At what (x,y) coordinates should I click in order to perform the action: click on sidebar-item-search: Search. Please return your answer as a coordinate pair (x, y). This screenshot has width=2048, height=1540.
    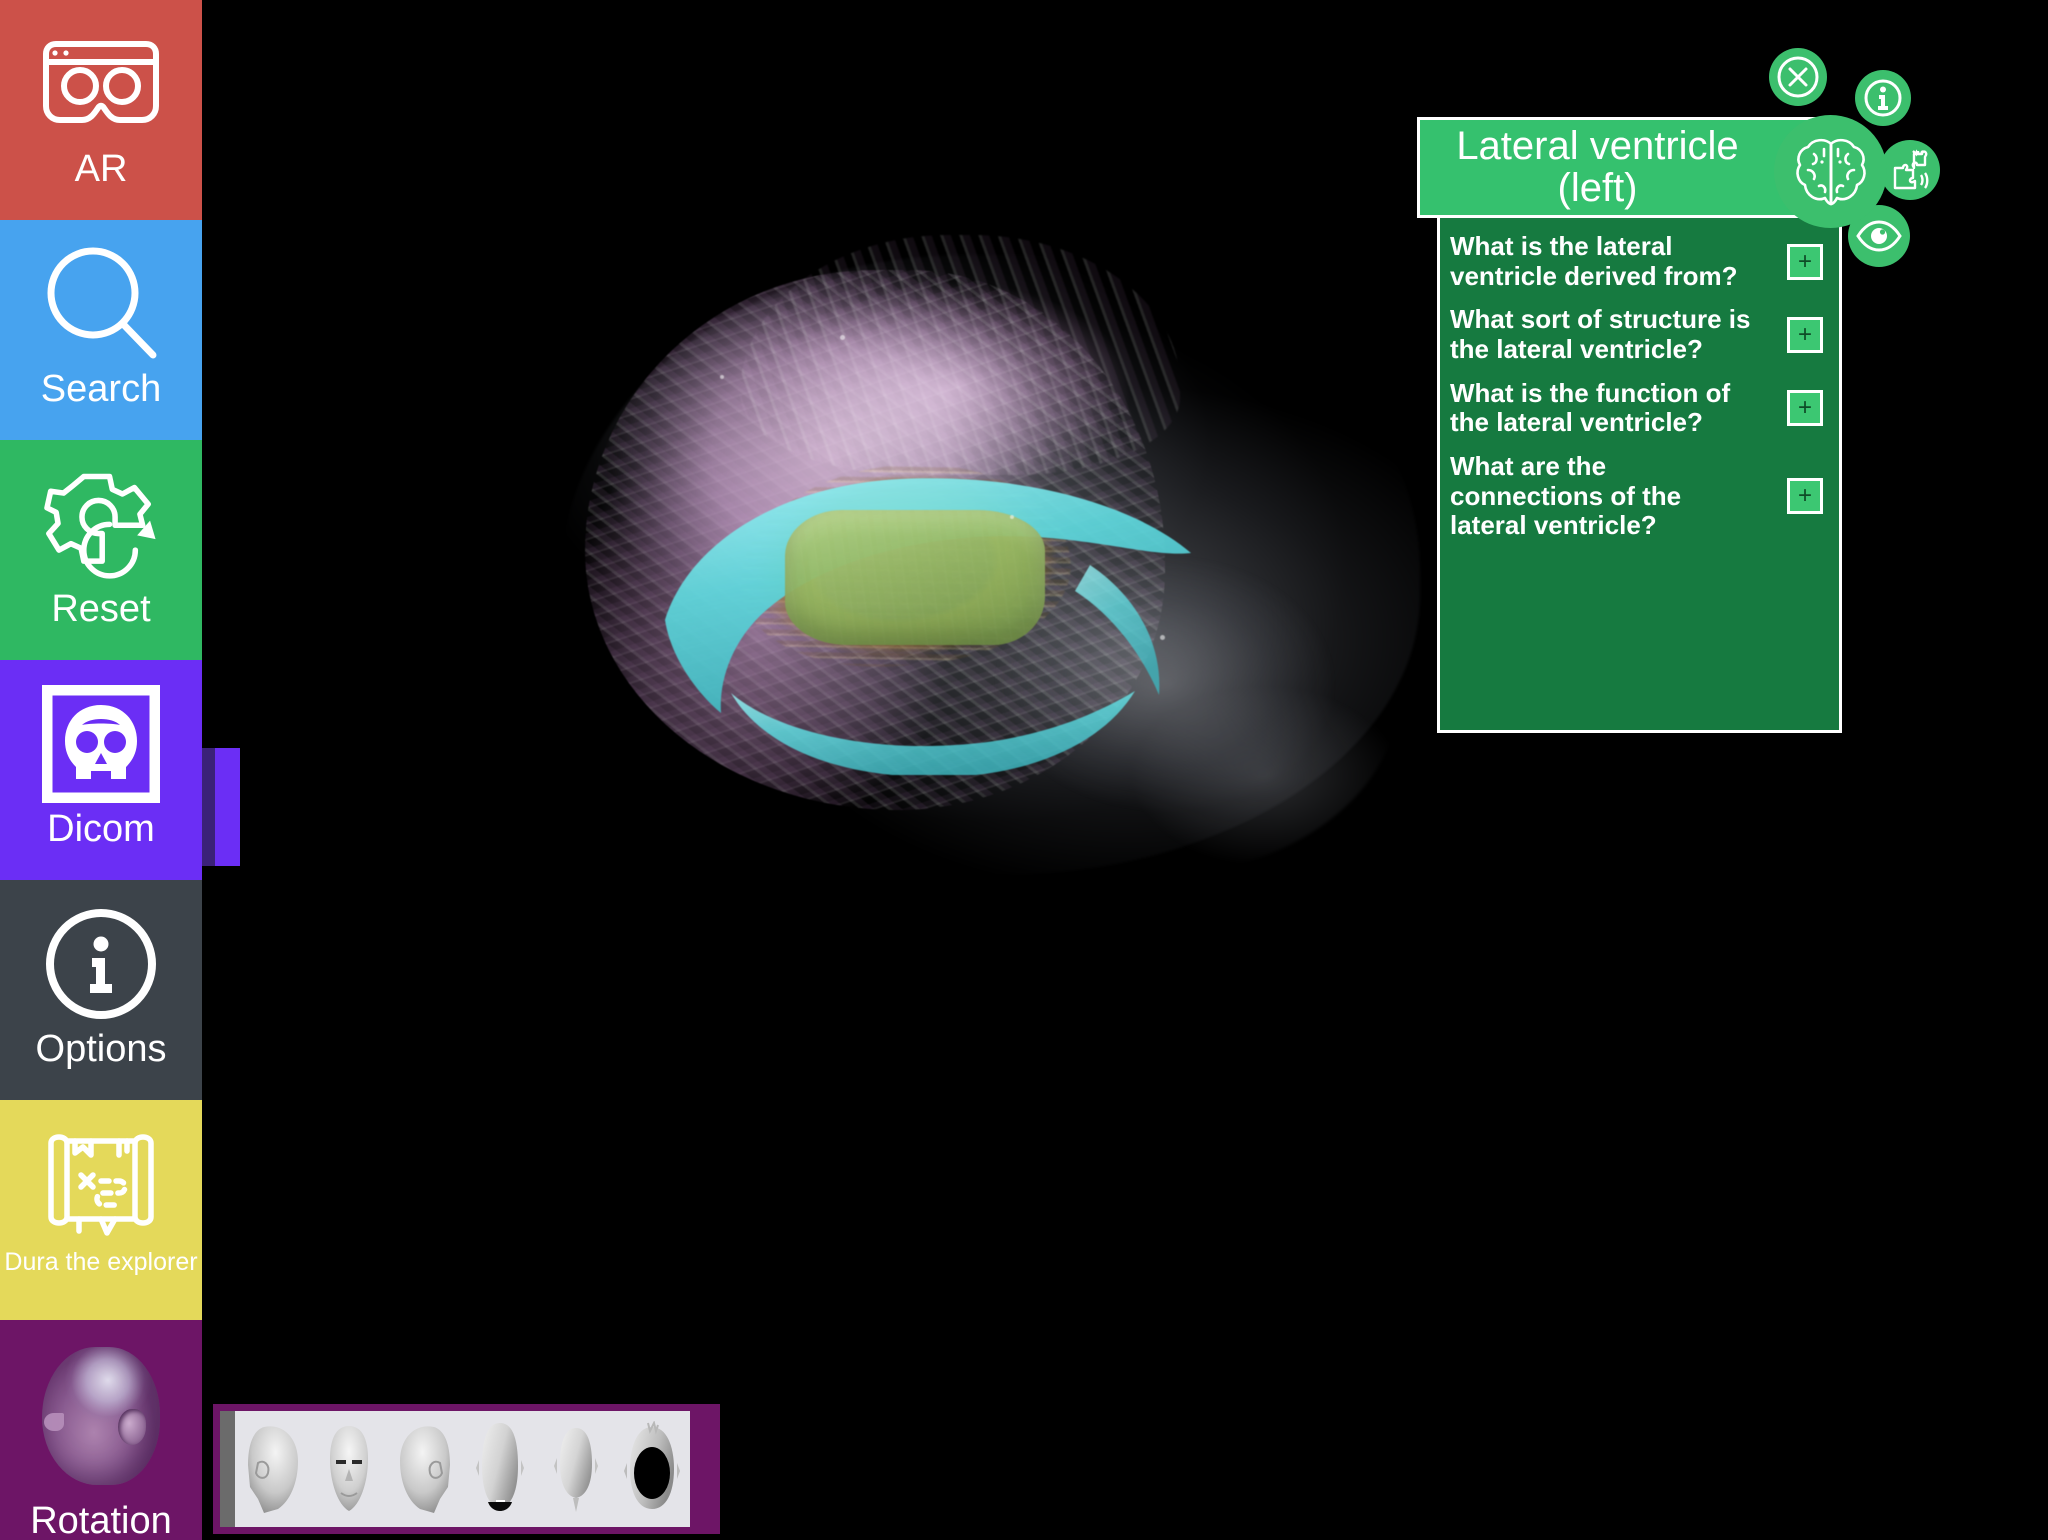
    Looking at the image, I should click on (101, 330).